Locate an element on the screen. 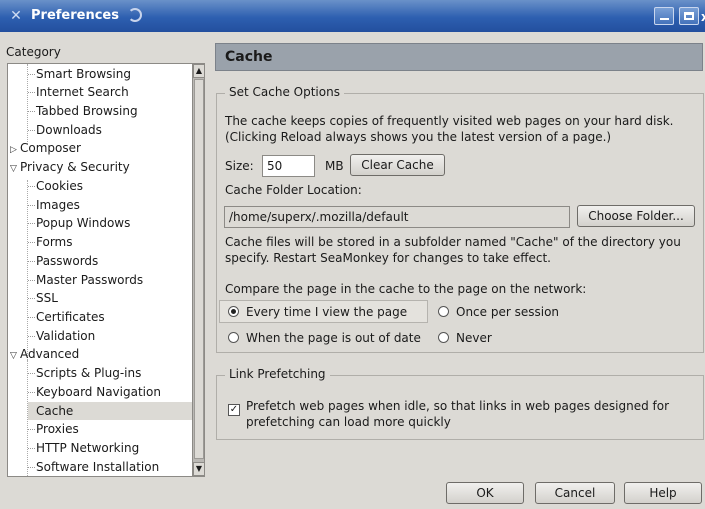 This screenshot has height=509, width=705. scroll-down-icon: ▼ is located at coordinates (198, 469).